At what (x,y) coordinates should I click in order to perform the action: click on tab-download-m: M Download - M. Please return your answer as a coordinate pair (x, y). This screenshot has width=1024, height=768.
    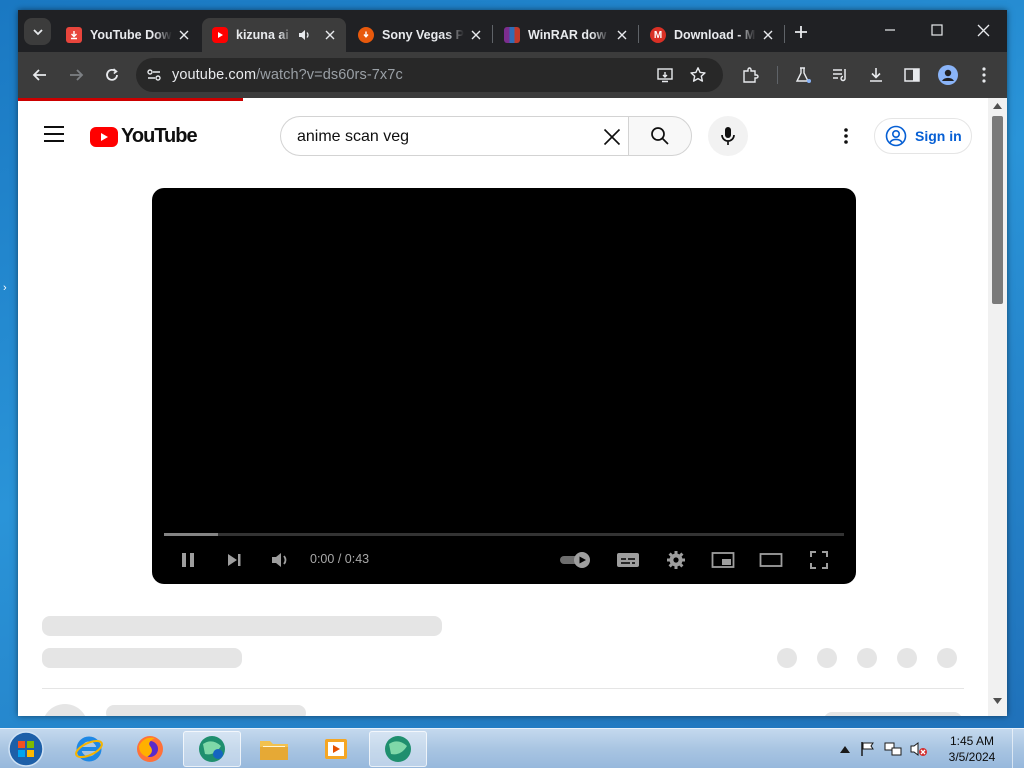
    Looking at the image, I should click on (712, 35).